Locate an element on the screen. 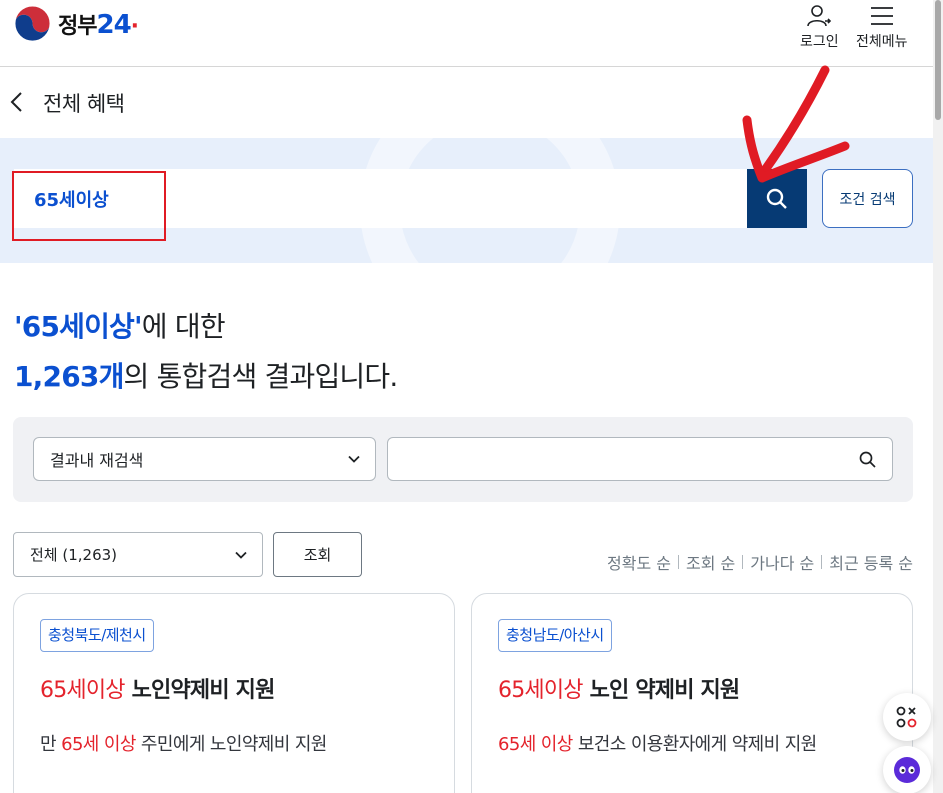 This screenshot has width=943, height=793. quick-menu-button is located at coordinates (907, 717).